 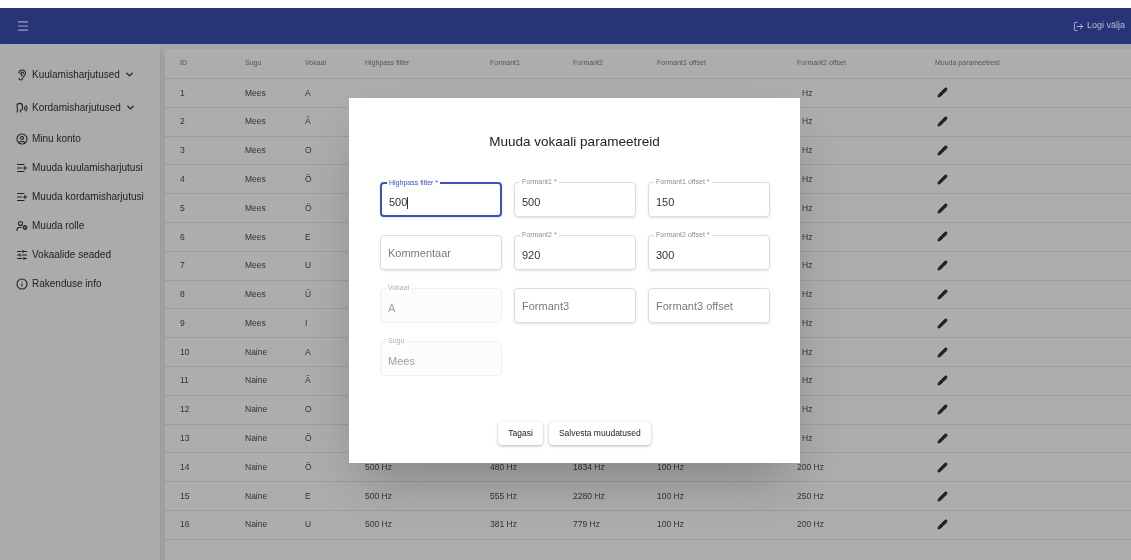 I want to click on ear-icon, so click(x=22, y=74).